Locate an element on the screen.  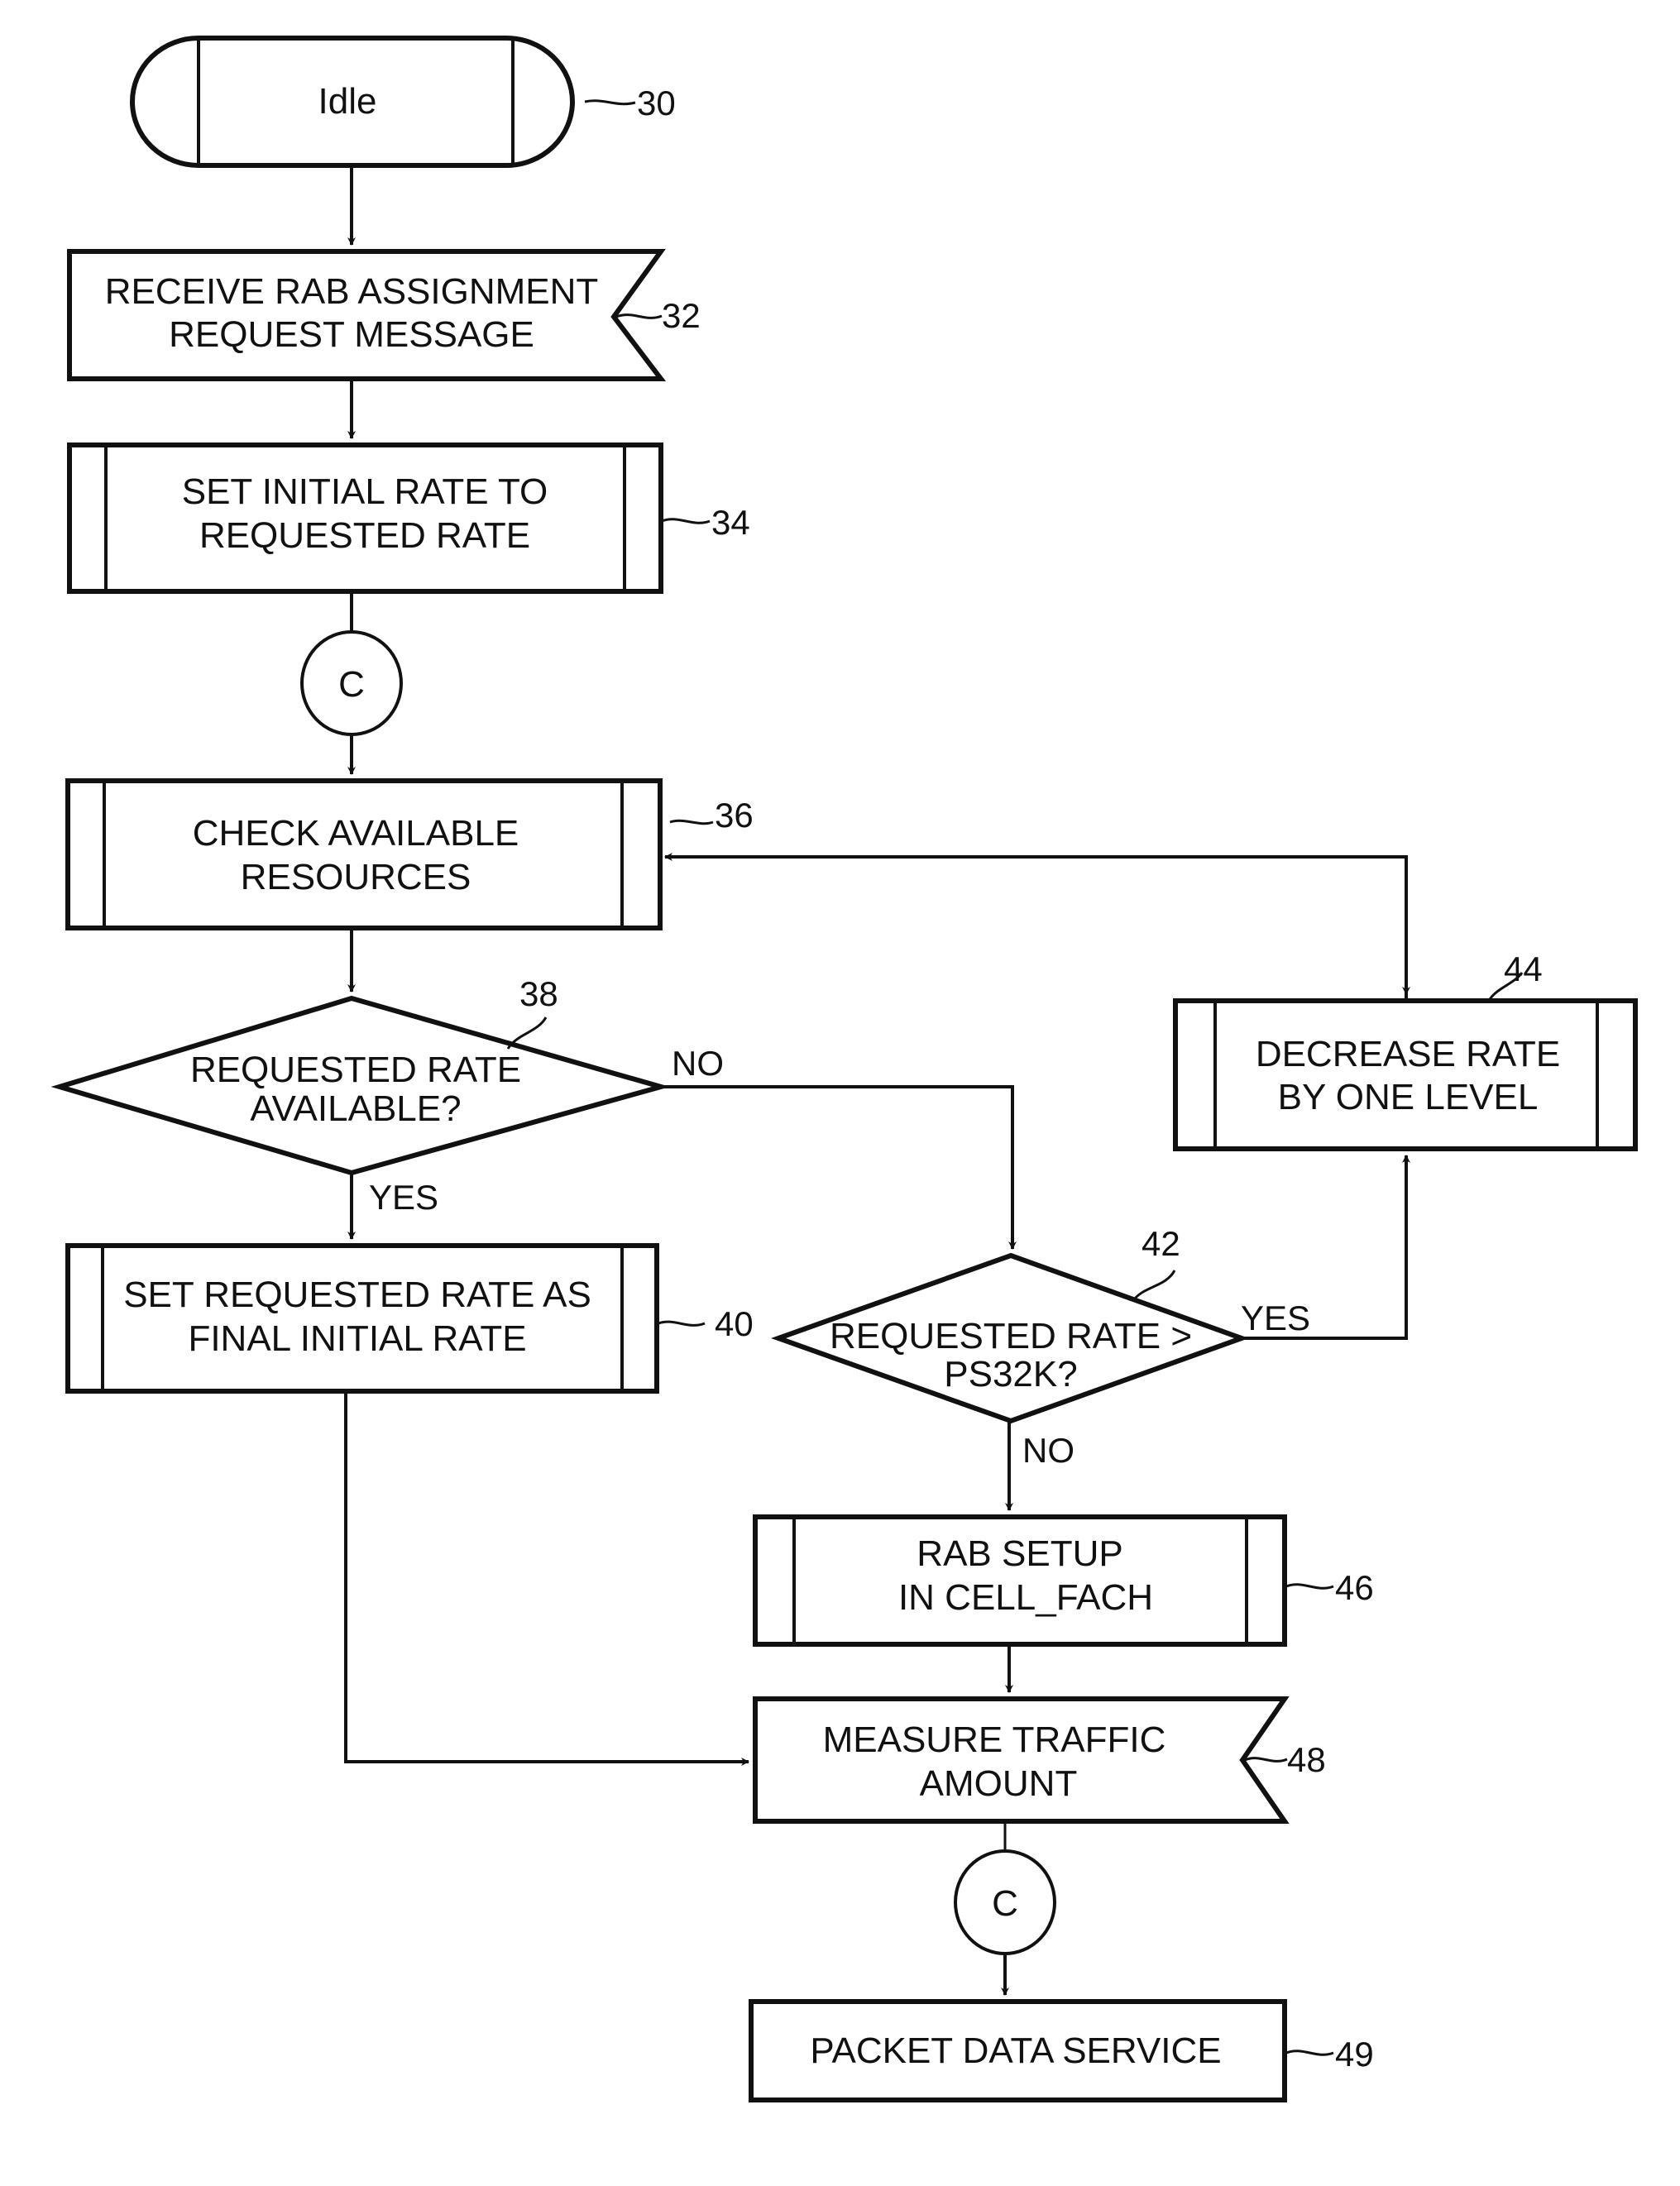
node-connector-bottom-text: C is located at coordinates (1005, 1903).